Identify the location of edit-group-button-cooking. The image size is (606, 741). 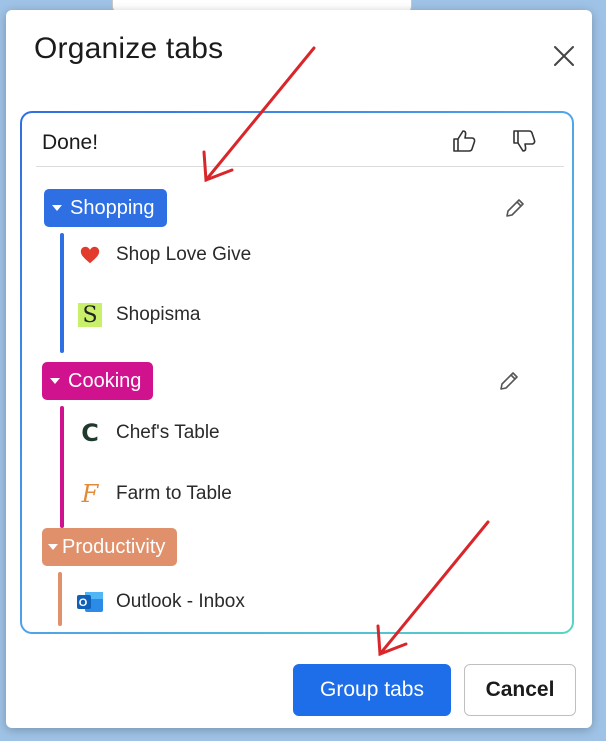
(509, 381).